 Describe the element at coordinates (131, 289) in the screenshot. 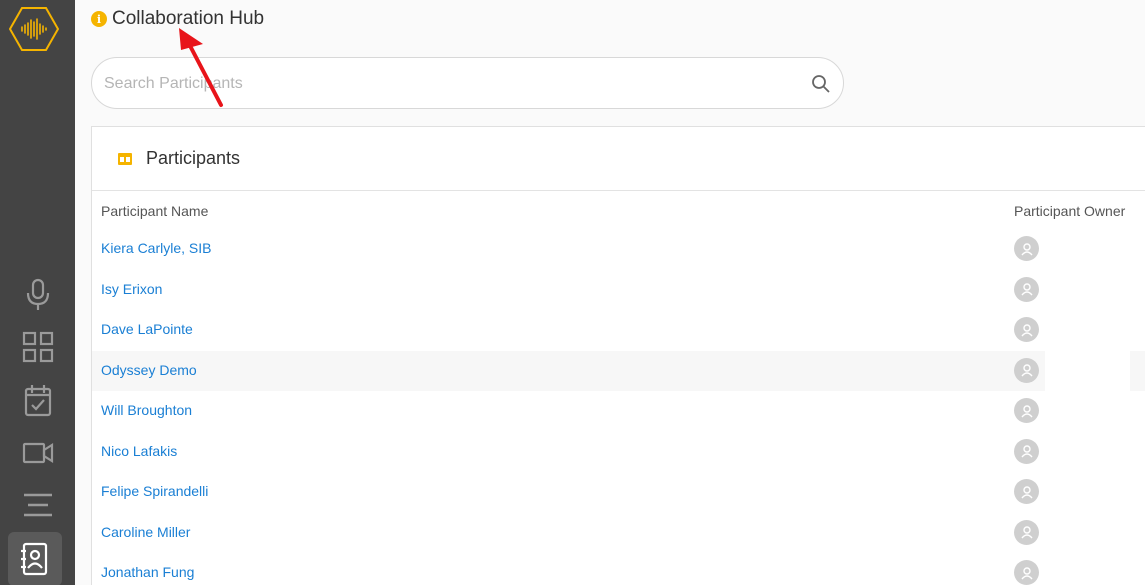

I see `participant-name-link: Isy Erixon` at that location.